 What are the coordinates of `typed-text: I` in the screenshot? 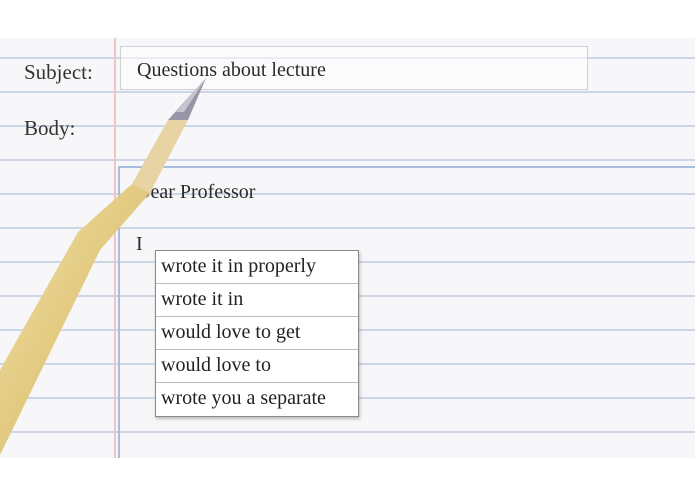 It's located at (139, 244).